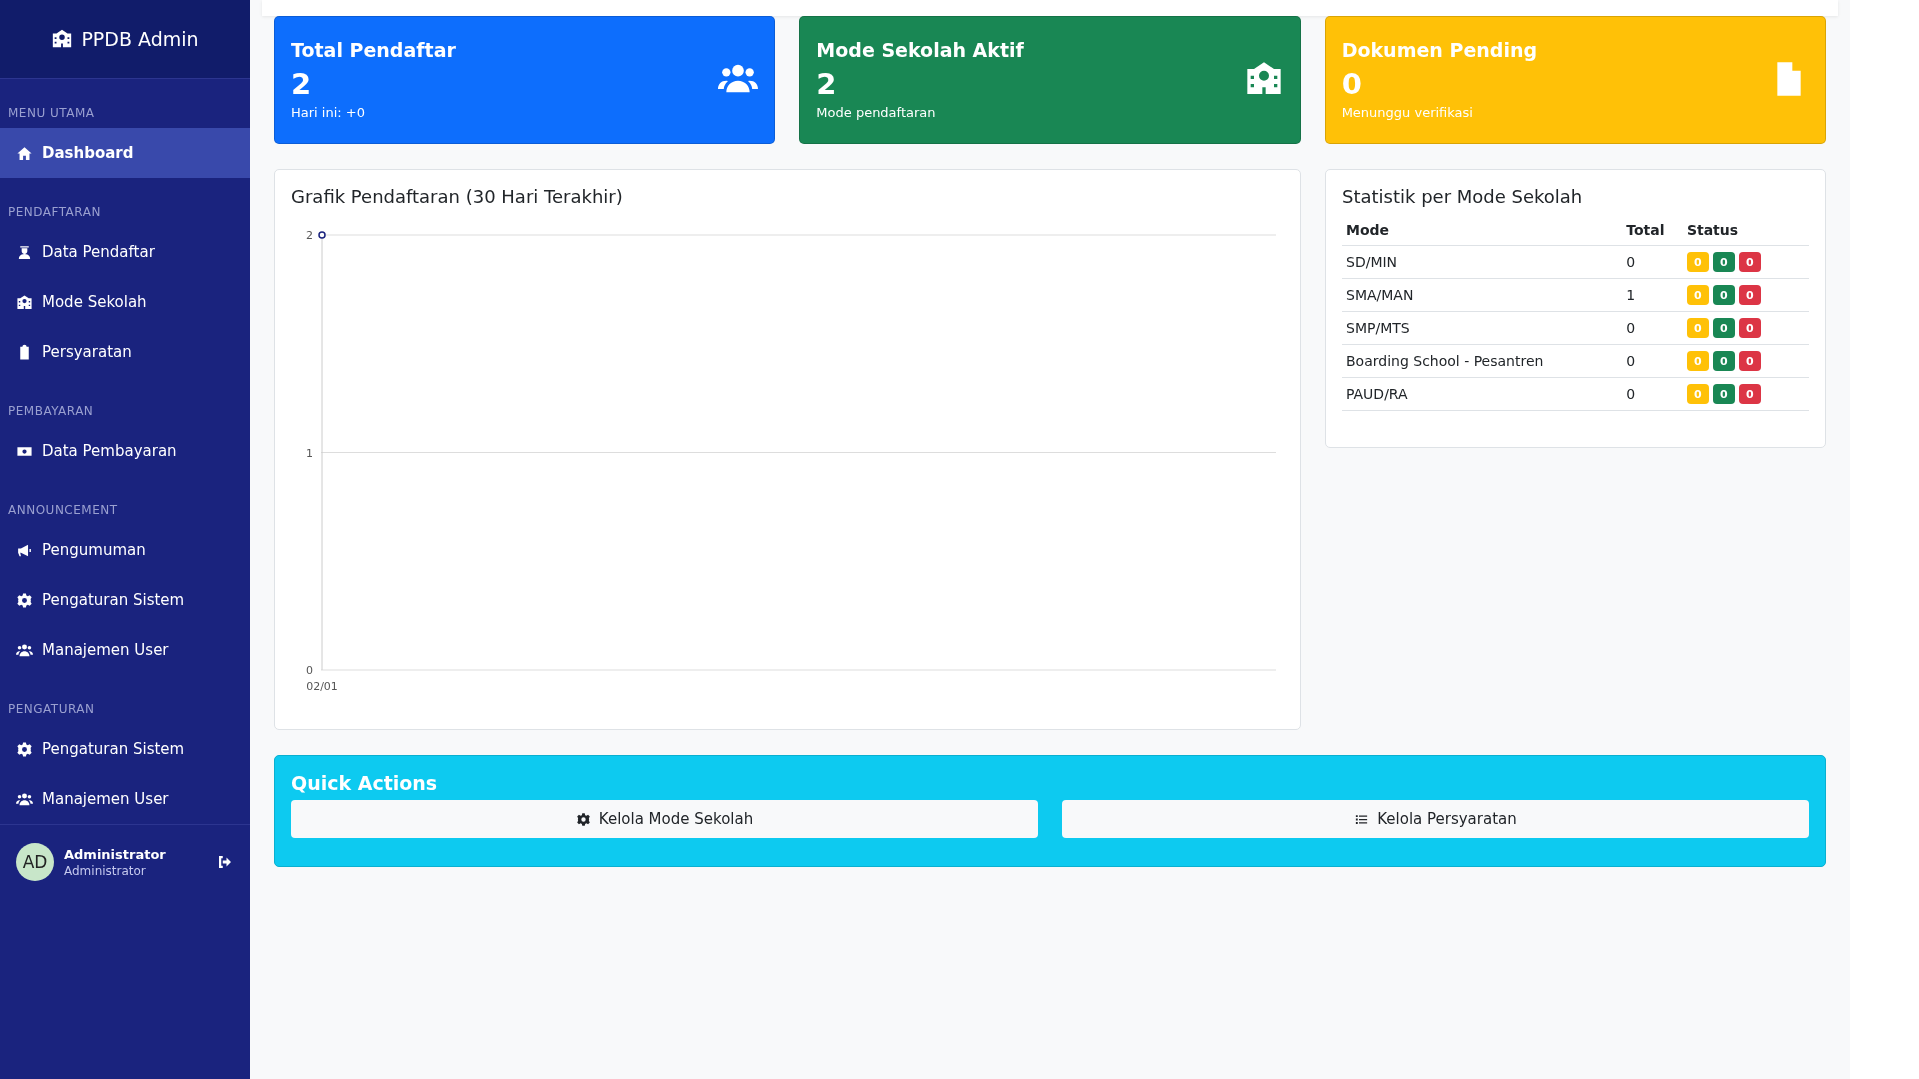 The image size is (1919, 1079). I want to click on action-button: Kelola Persyaratan, so click(1435, 819).